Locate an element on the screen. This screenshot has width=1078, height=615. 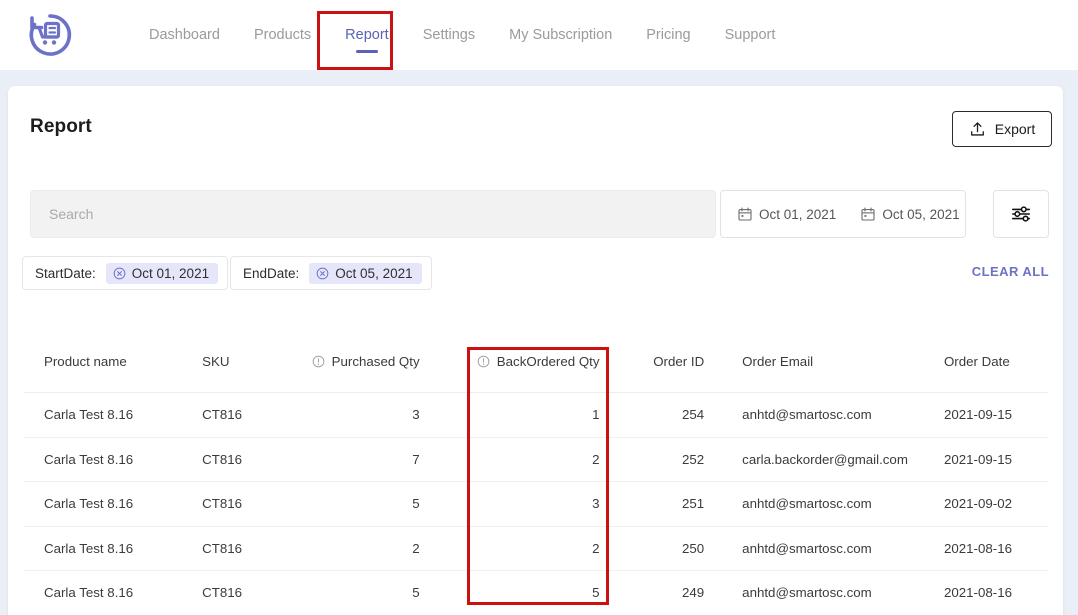
end-date-chip: Oct 05, 2021 is located at coordinates (365, 273).